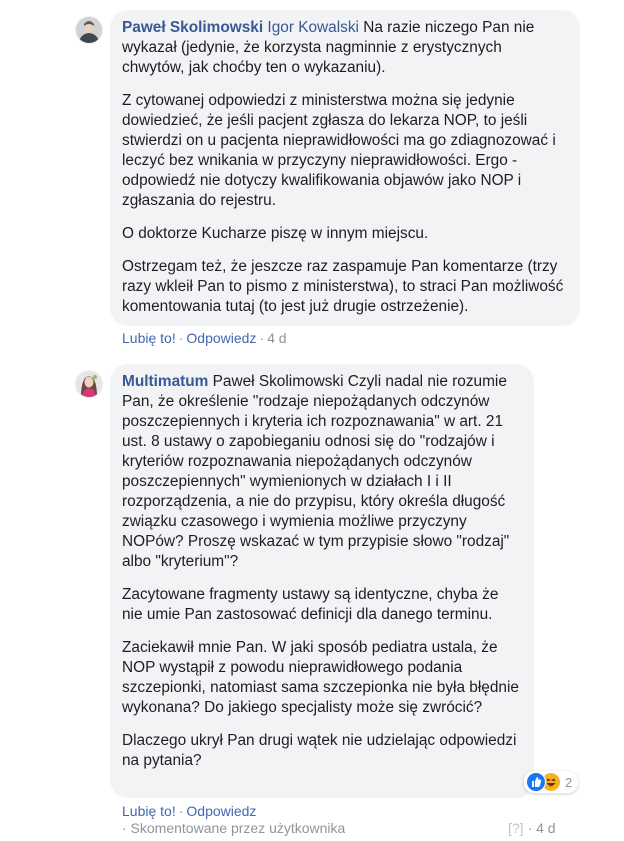 The width and height of the screenshot is (624, 841). Describe the element at coordinates (165, 381) in the screenshot. I see `author-name: Multimatum` at that location.